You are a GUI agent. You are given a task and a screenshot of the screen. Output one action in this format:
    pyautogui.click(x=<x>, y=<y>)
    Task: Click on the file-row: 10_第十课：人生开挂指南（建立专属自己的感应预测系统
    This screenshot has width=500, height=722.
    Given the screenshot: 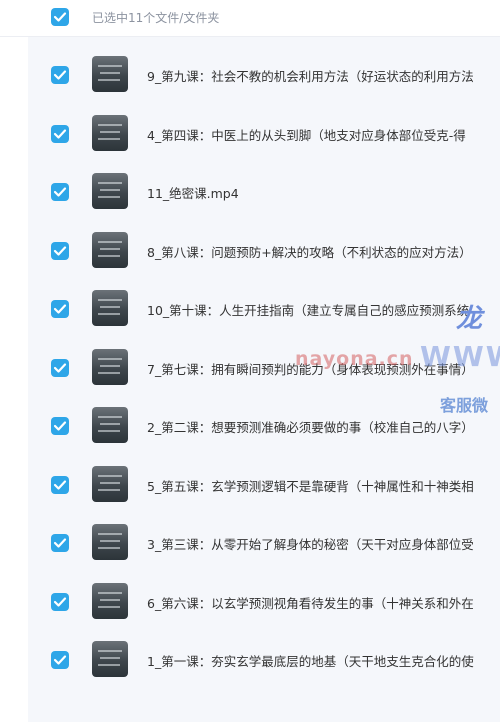 What is the action you would take?
    pyautogui.click(x=264, y=309)
    